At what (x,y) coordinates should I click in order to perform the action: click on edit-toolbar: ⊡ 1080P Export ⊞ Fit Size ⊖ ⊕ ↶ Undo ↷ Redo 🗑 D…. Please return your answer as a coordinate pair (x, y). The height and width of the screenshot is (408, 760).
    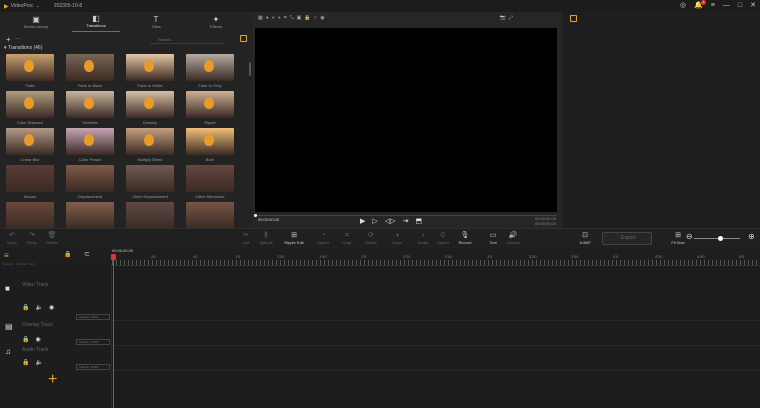
    Looking at the image, I should click on (380, 238).